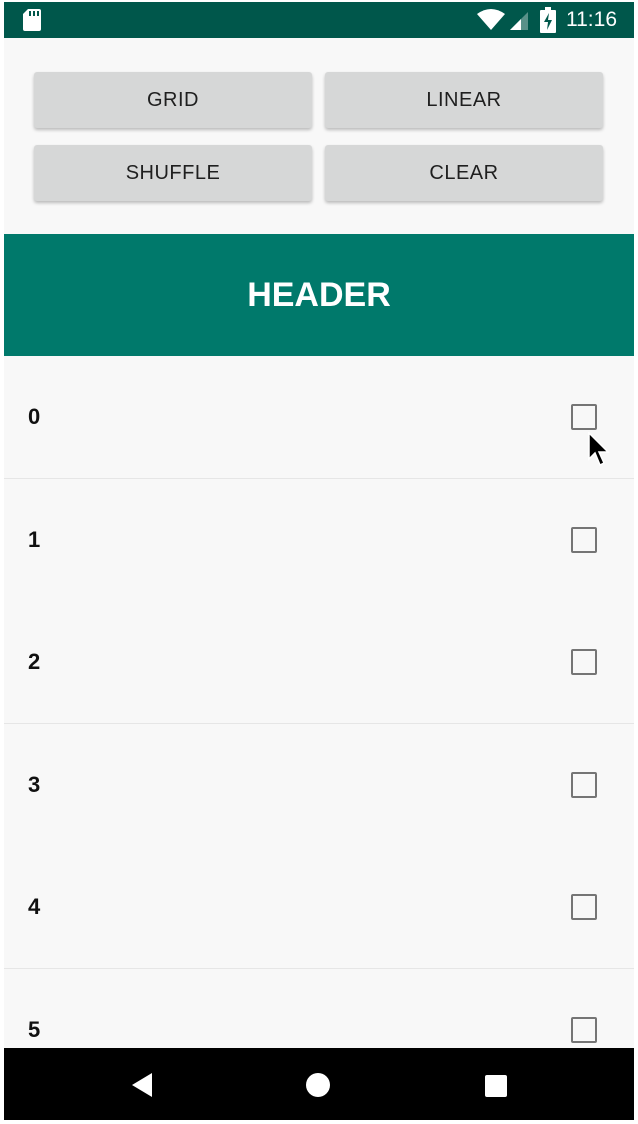  What do you see at coordinates (34, 784) in the screenshot?
I see `item-label: 3` at bounding box center [34, 784].